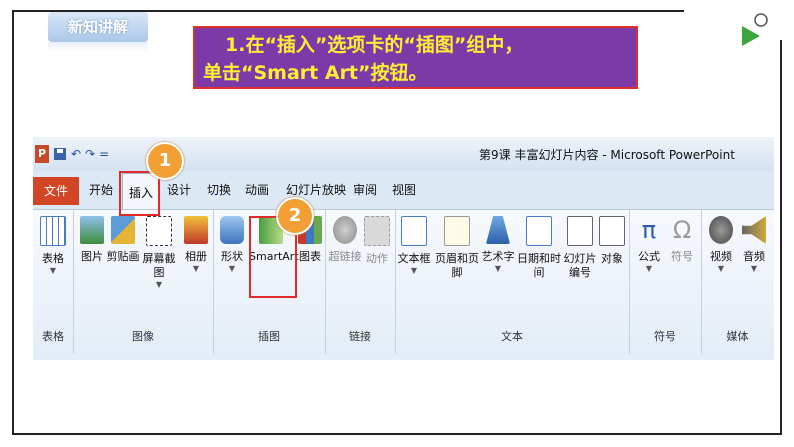 The width and height of the screenshot is (794, 447). Describe the element at coordinates (649, 244) in the screenshot. I see `equation-button: π 公式 ▼` at that location.